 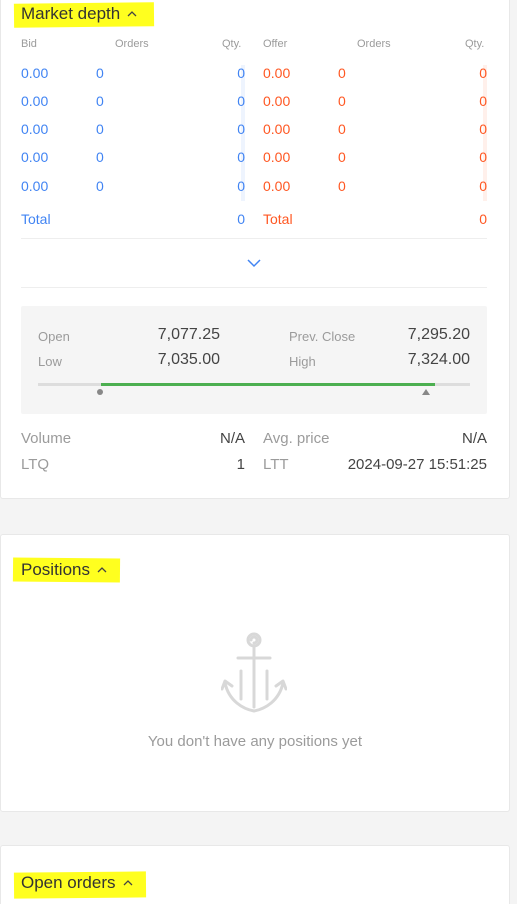 I want to click on high-label: High, so click(x=302, y=361).